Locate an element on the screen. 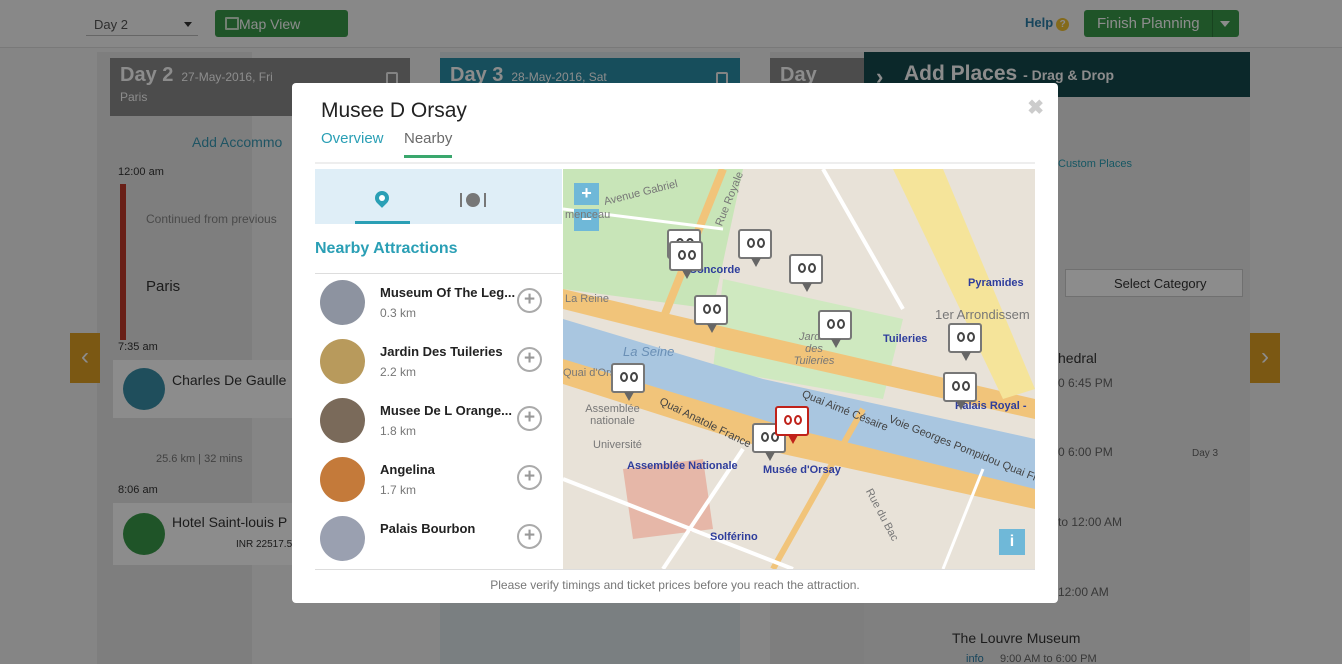  map-info-button: i is located at coordinates (1012, 542).